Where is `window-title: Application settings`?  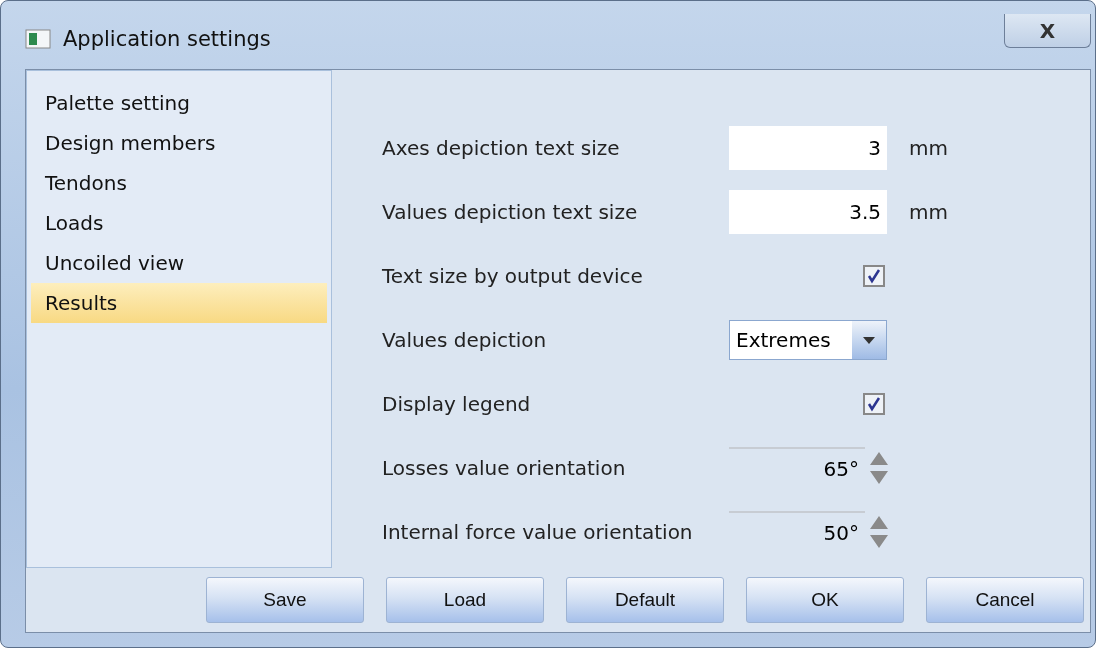 window-title: Application settings is located at coordinates (167, 39).